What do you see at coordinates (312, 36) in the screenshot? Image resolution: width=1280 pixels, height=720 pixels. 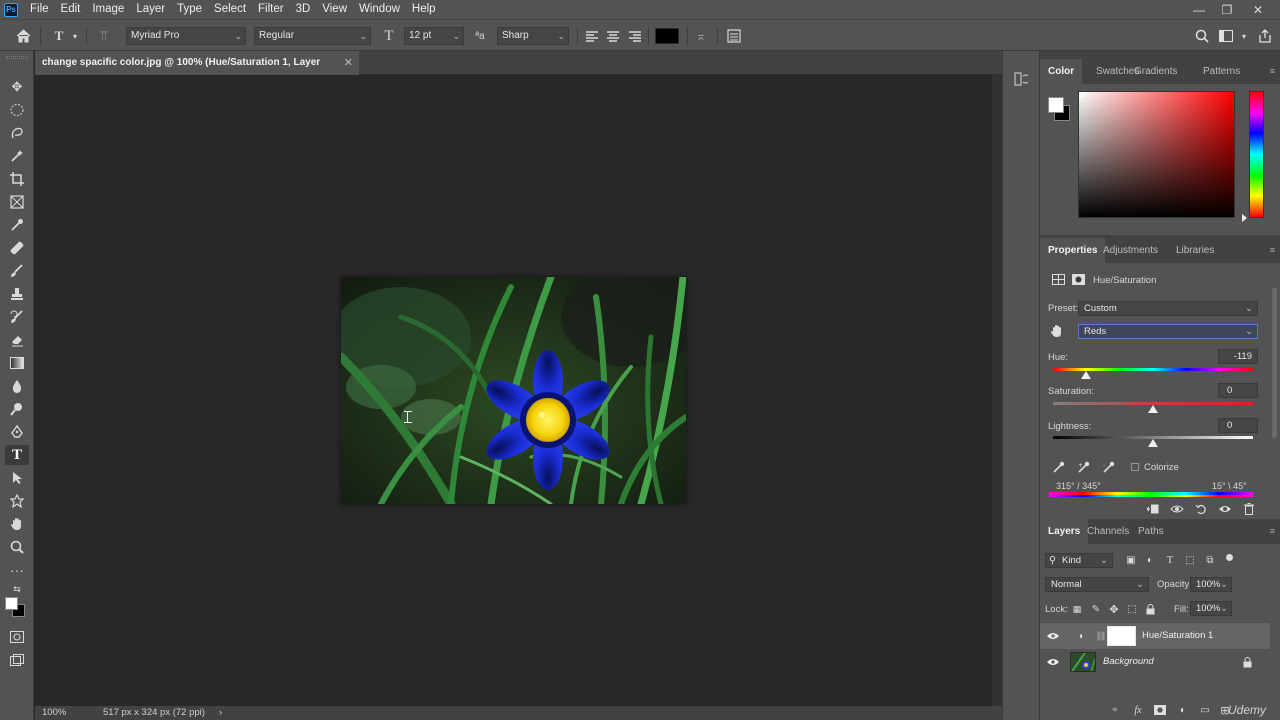 I see `font-style-select: Regular ⌄` at bounding box center [312, 36].